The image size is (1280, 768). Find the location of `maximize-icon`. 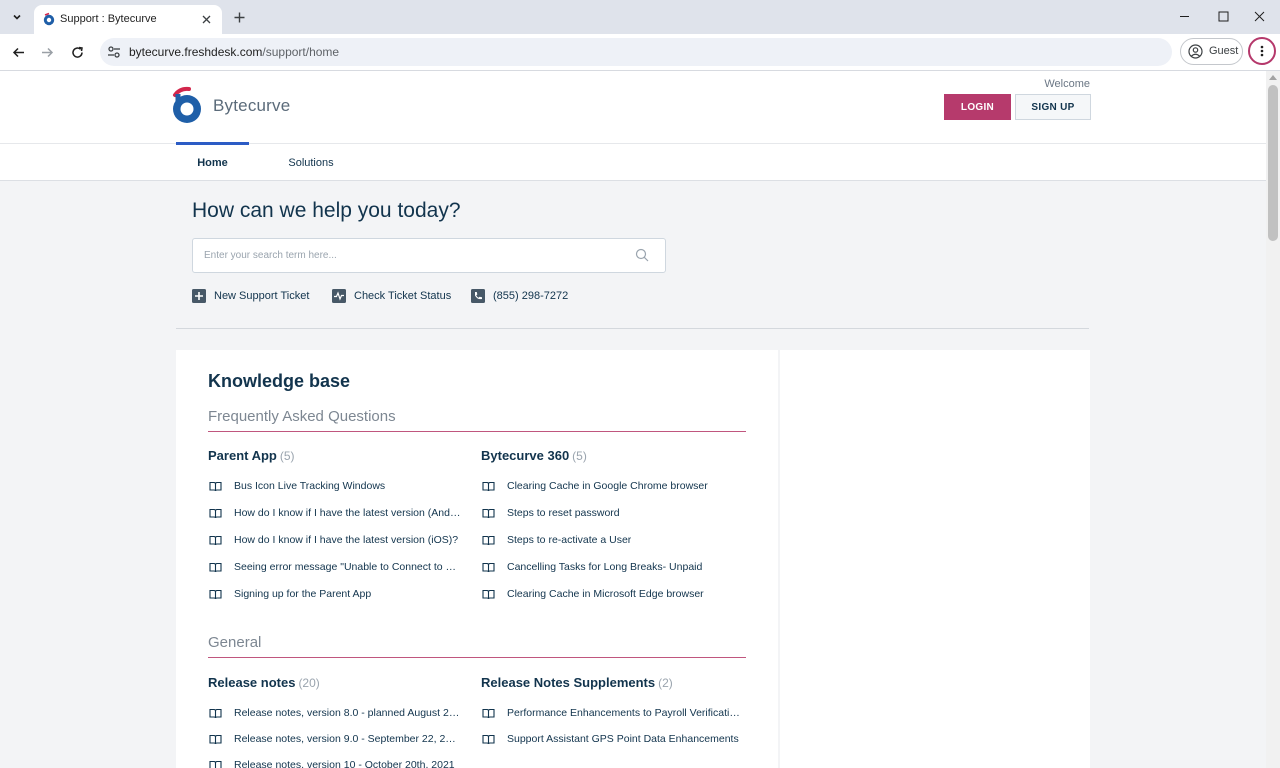

maximize-icon is located at coordinates (1223, 16).